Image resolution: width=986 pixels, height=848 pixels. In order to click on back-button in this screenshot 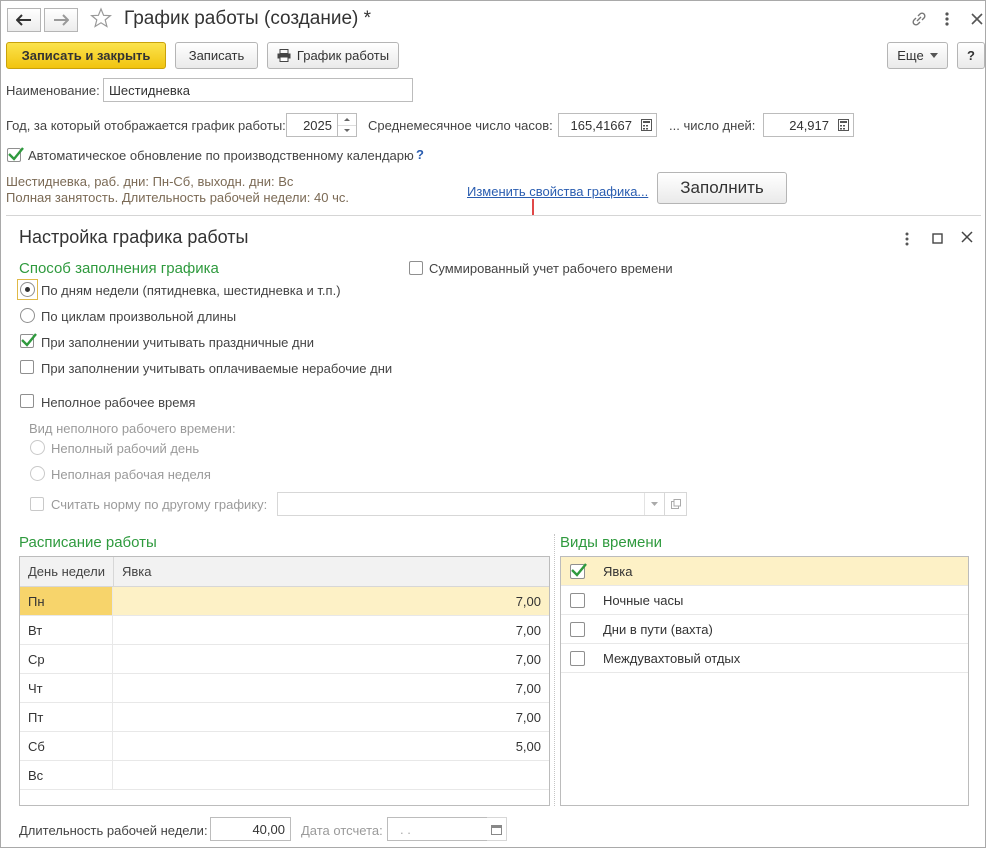, I will do `click(24, 20)`.